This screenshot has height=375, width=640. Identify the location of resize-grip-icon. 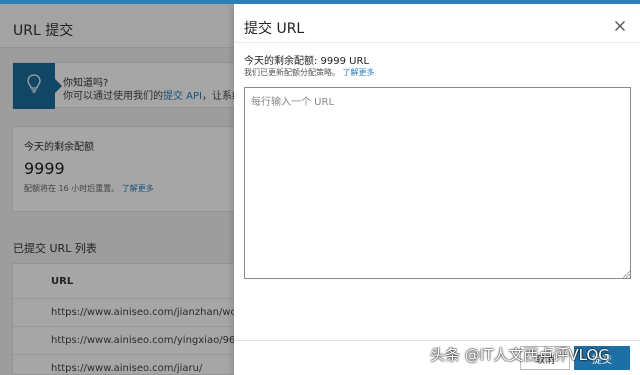
(626, 274).